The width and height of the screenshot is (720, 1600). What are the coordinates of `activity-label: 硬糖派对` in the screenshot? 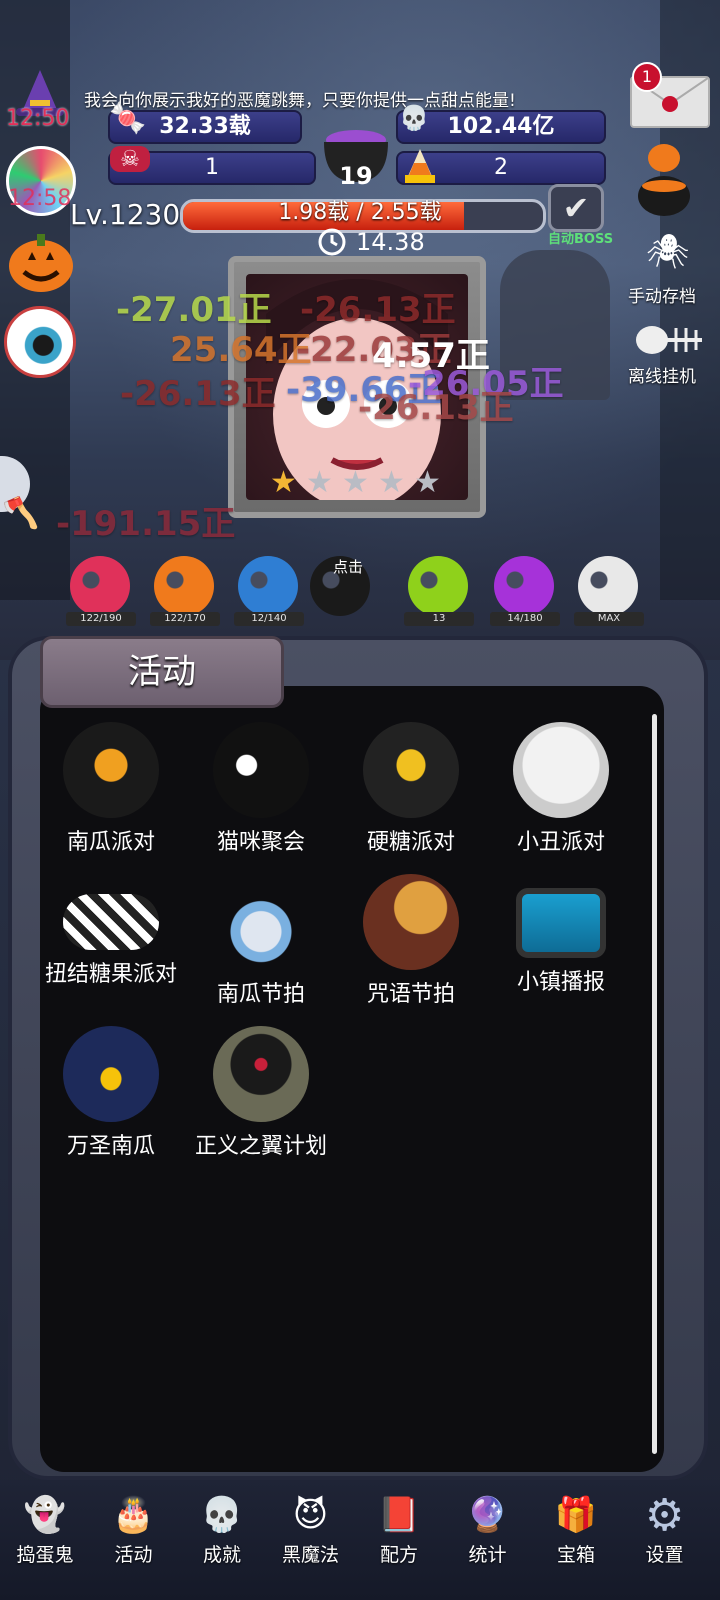 It's located at (410, 842).